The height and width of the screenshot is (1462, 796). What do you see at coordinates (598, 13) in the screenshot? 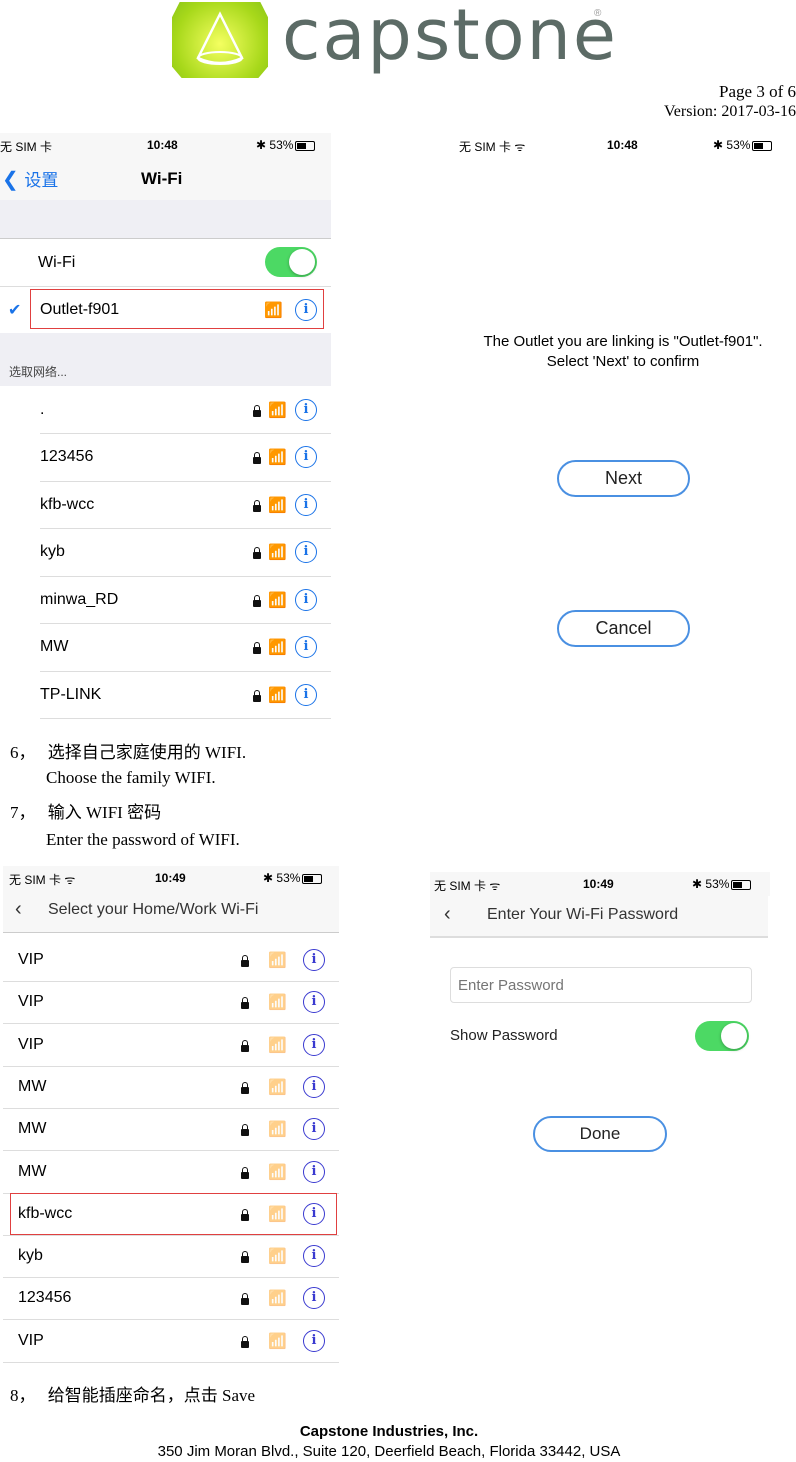
I see `registered-mark: ®` at bounding box center [598, 13].